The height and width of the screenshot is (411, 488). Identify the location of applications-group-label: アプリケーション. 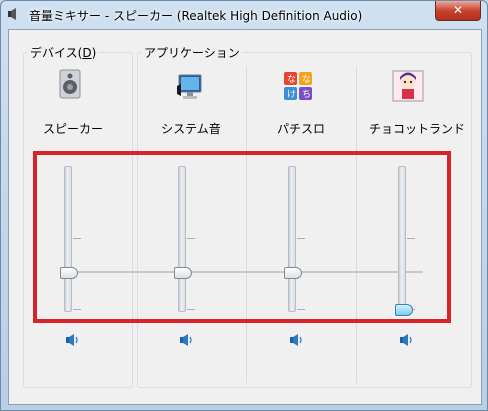
(192, 52).